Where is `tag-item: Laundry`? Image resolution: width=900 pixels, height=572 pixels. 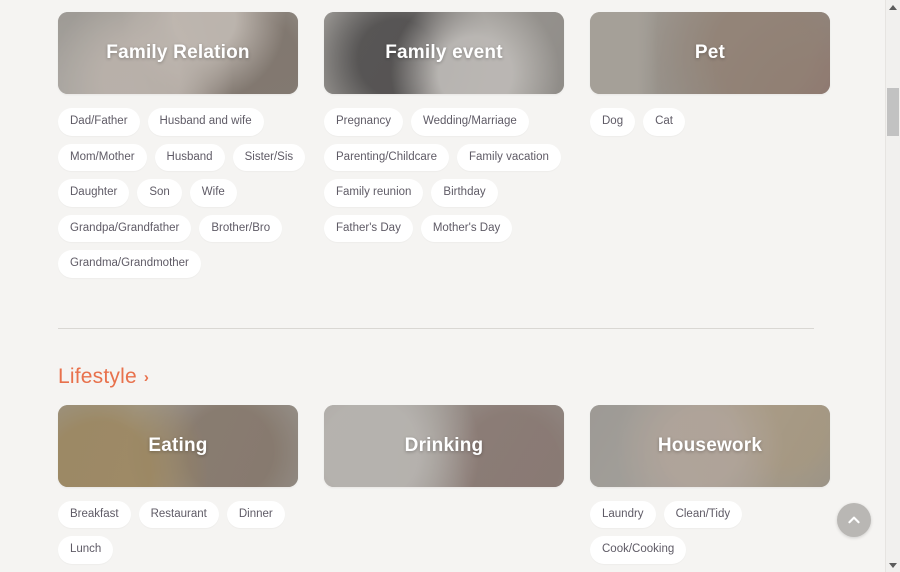 tag-item: Laundry is located at coordinates (623, 514).